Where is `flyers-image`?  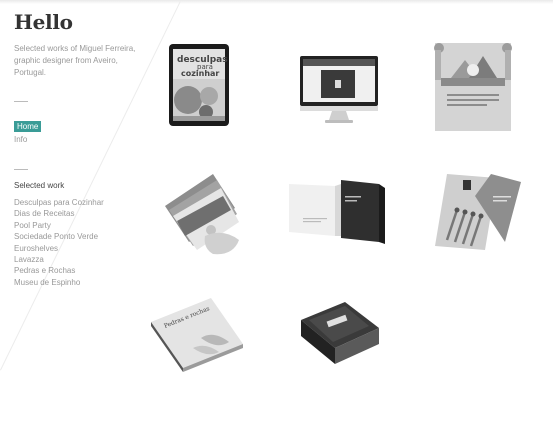 flyers-image is located at coordinates (202, 214).